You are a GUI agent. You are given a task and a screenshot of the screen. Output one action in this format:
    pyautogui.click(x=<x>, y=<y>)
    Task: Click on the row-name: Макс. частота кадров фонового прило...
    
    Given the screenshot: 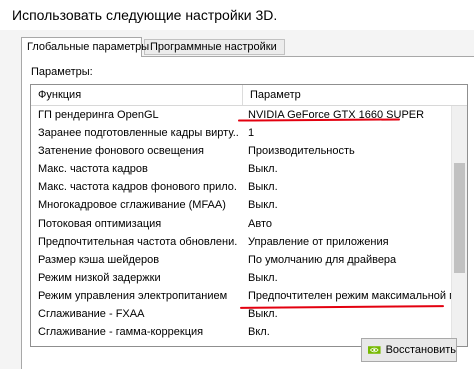 What is the action you would take?
    pyautogui.click(x=138, y=187)
    